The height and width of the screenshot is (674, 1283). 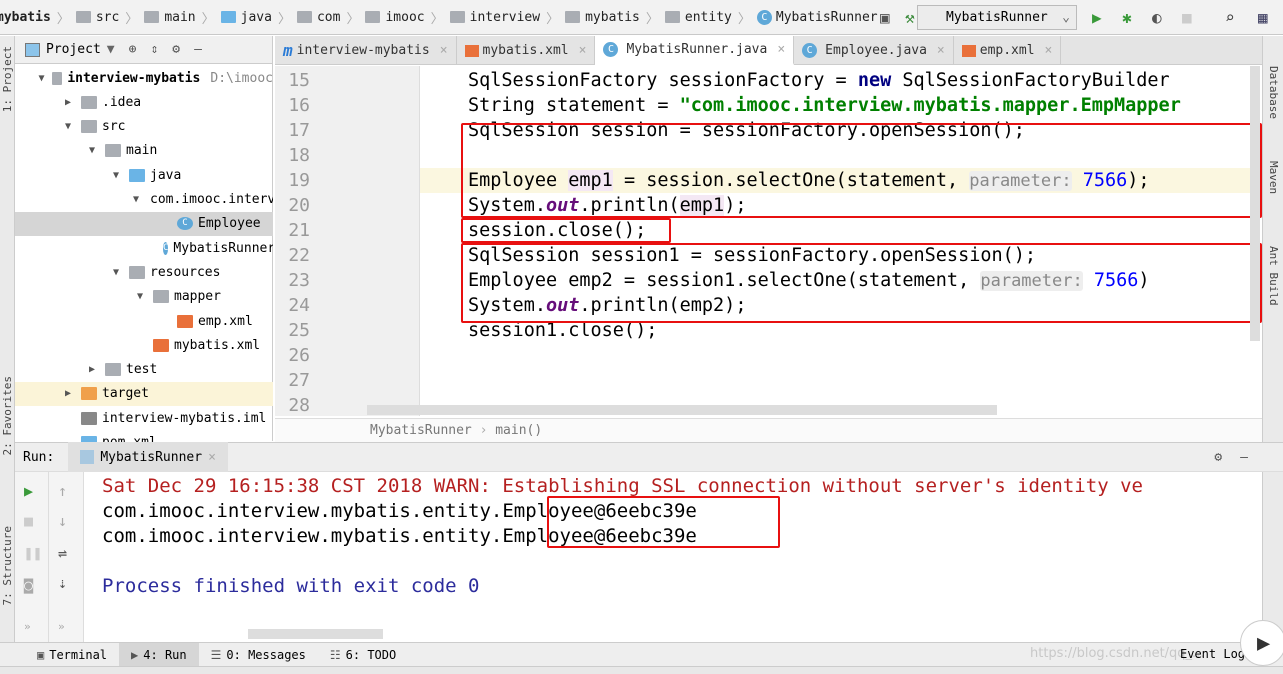 What do you see at coordinates (1273, 177) in the screenshot?
I see `maven-tool-button: Maven` at bounding box center [1273, 177].